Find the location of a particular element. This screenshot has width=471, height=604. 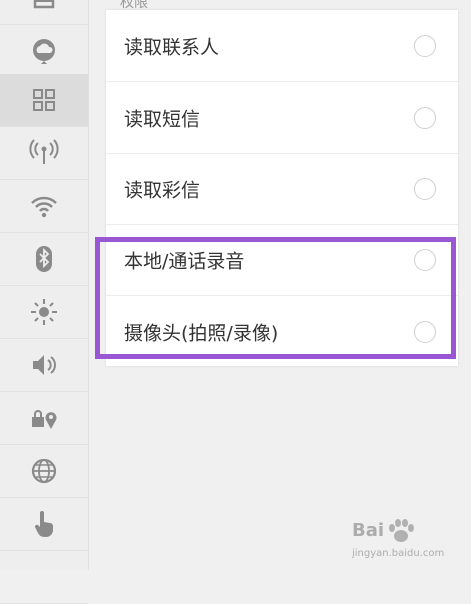

sidebar-item-security is located at coordinates (44, 418).